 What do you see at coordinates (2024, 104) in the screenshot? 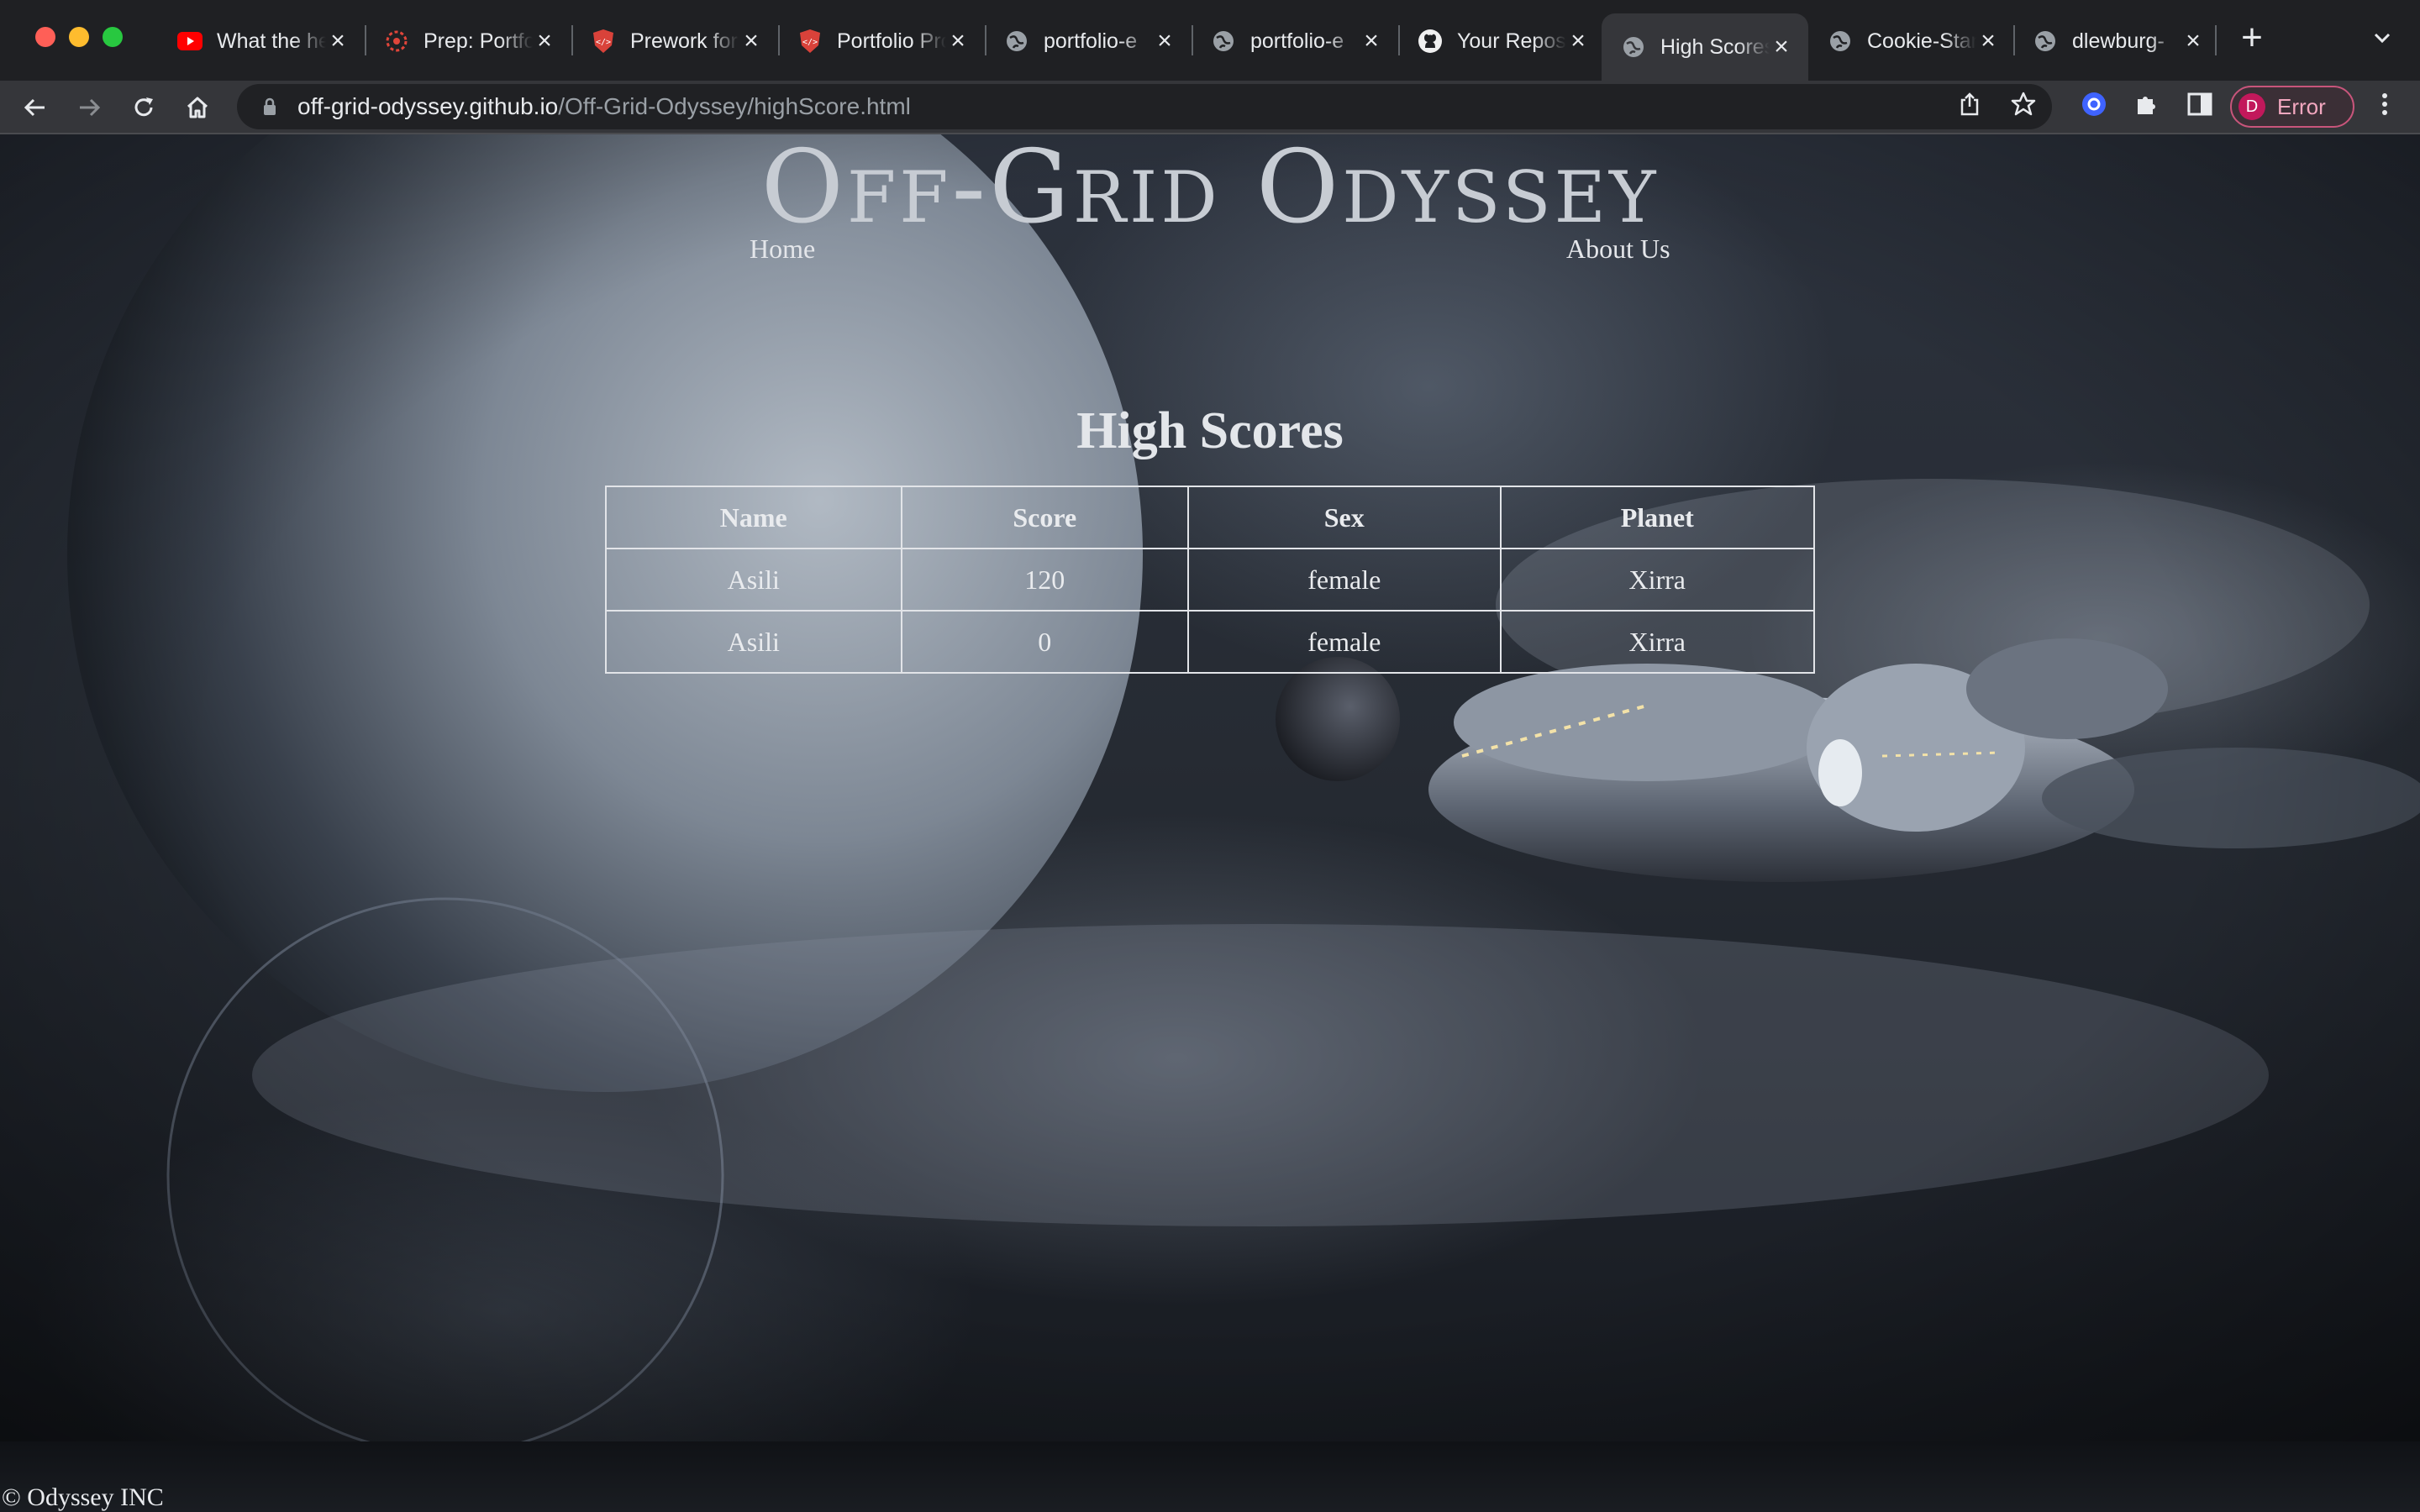
I see `bookmark-star-icon` at bounding box center [2024, 104].